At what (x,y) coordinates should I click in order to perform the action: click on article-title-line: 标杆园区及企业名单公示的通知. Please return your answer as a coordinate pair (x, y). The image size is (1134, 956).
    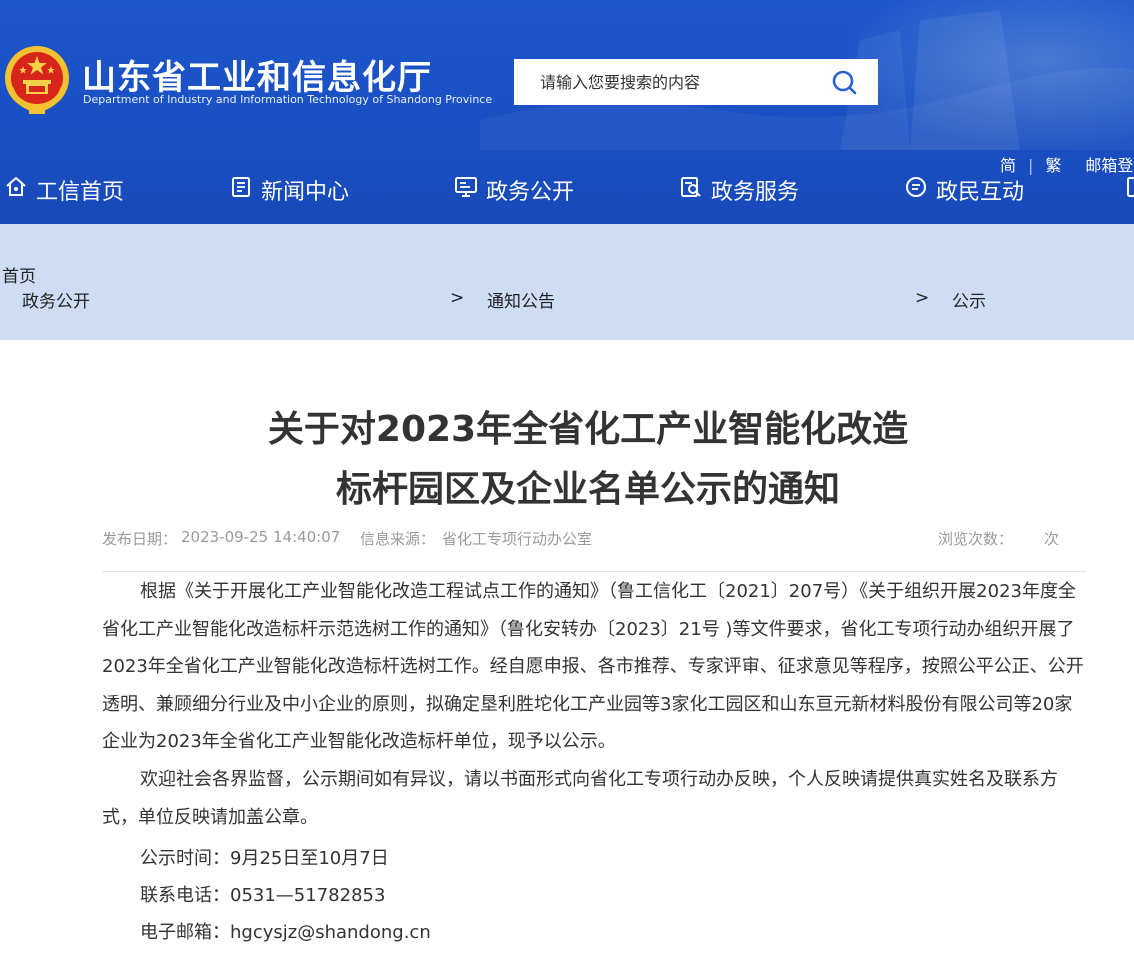
    Looking at the image, I should click on (587, 489).